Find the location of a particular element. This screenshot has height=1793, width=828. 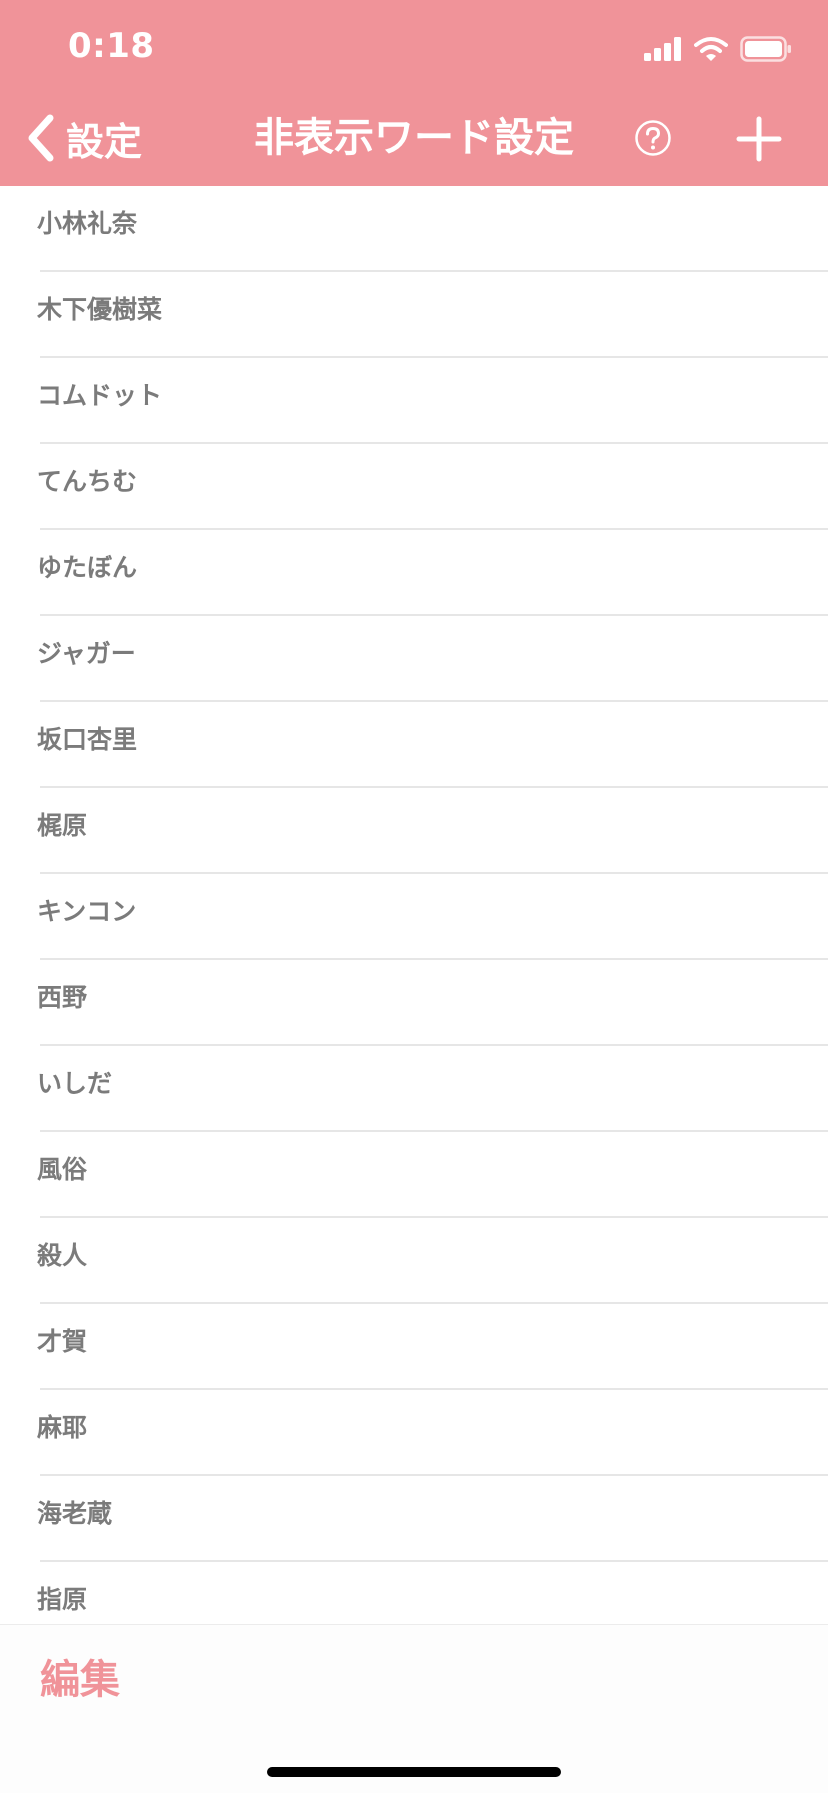

list-item: 梶原 is located at coordinates (414, 831).